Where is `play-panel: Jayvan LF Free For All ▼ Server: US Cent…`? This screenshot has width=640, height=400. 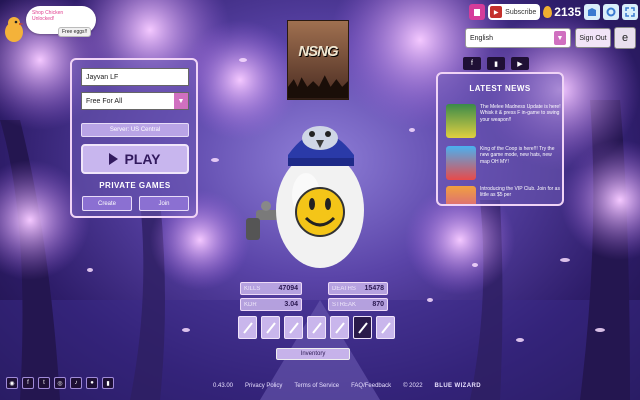 play-panel: Jayvan LF Free For All ▼ Server: US Cent… is located at coordinates (134, 138).